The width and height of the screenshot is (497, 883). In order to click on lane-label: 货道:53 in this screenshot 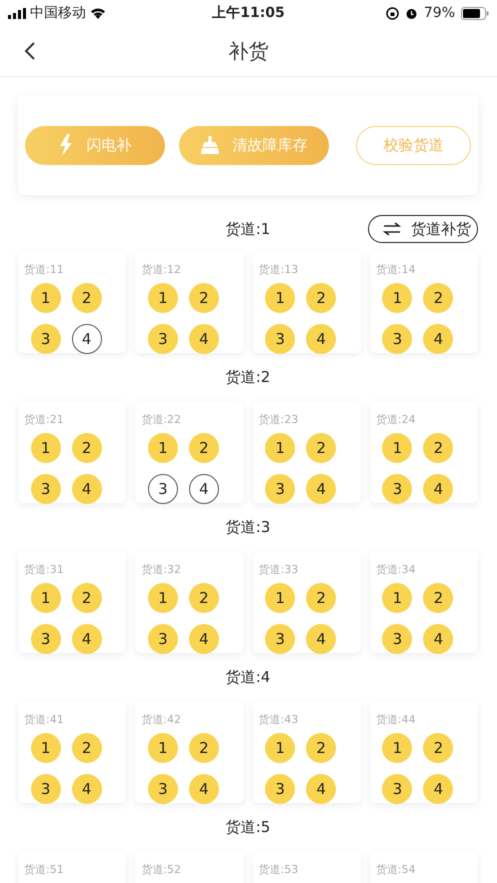, I will do `click(279, 869)`.